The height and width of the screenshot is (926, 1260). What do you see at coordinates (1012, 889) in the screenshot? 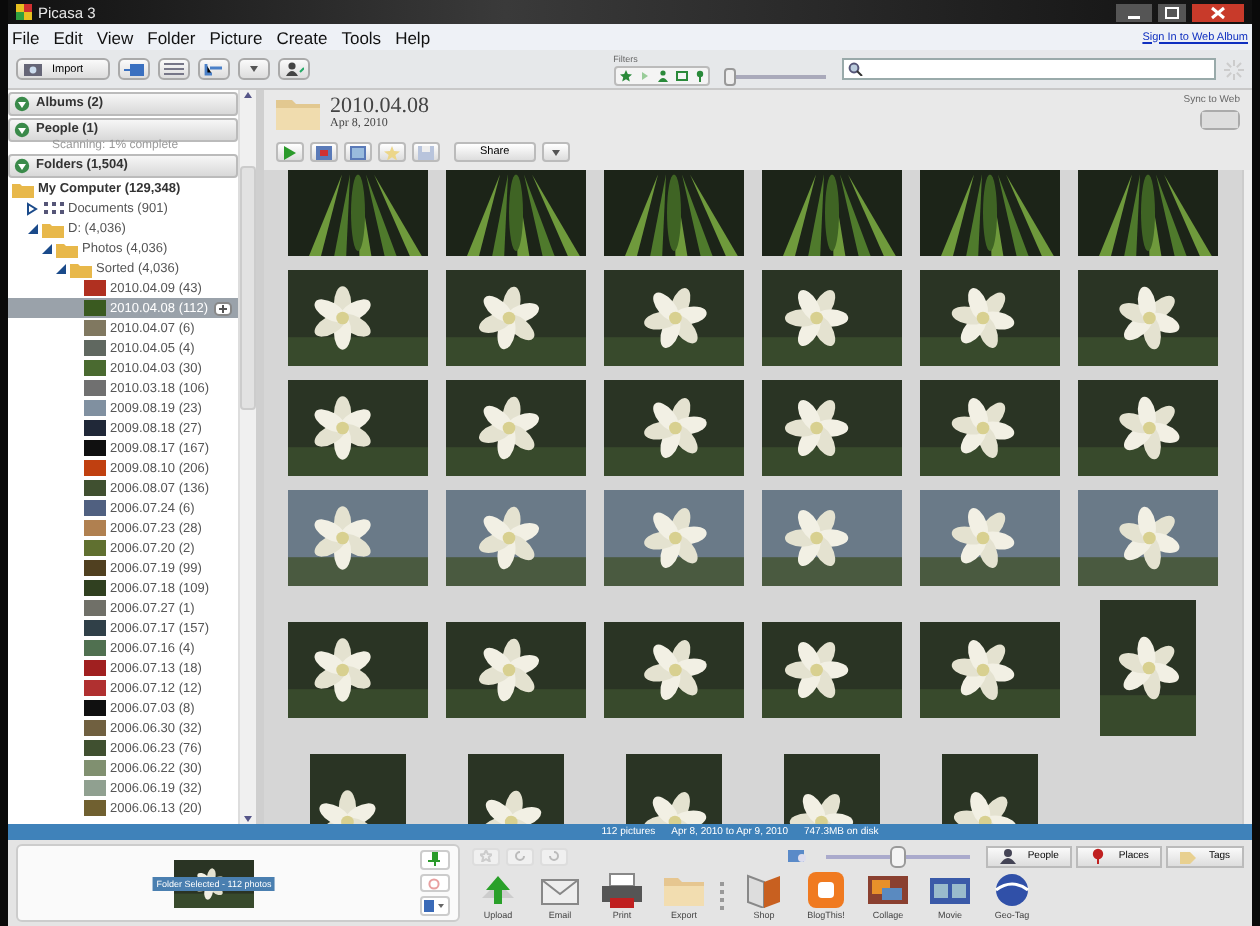
I see `globe-icon` at bounding box center [1012, 889].